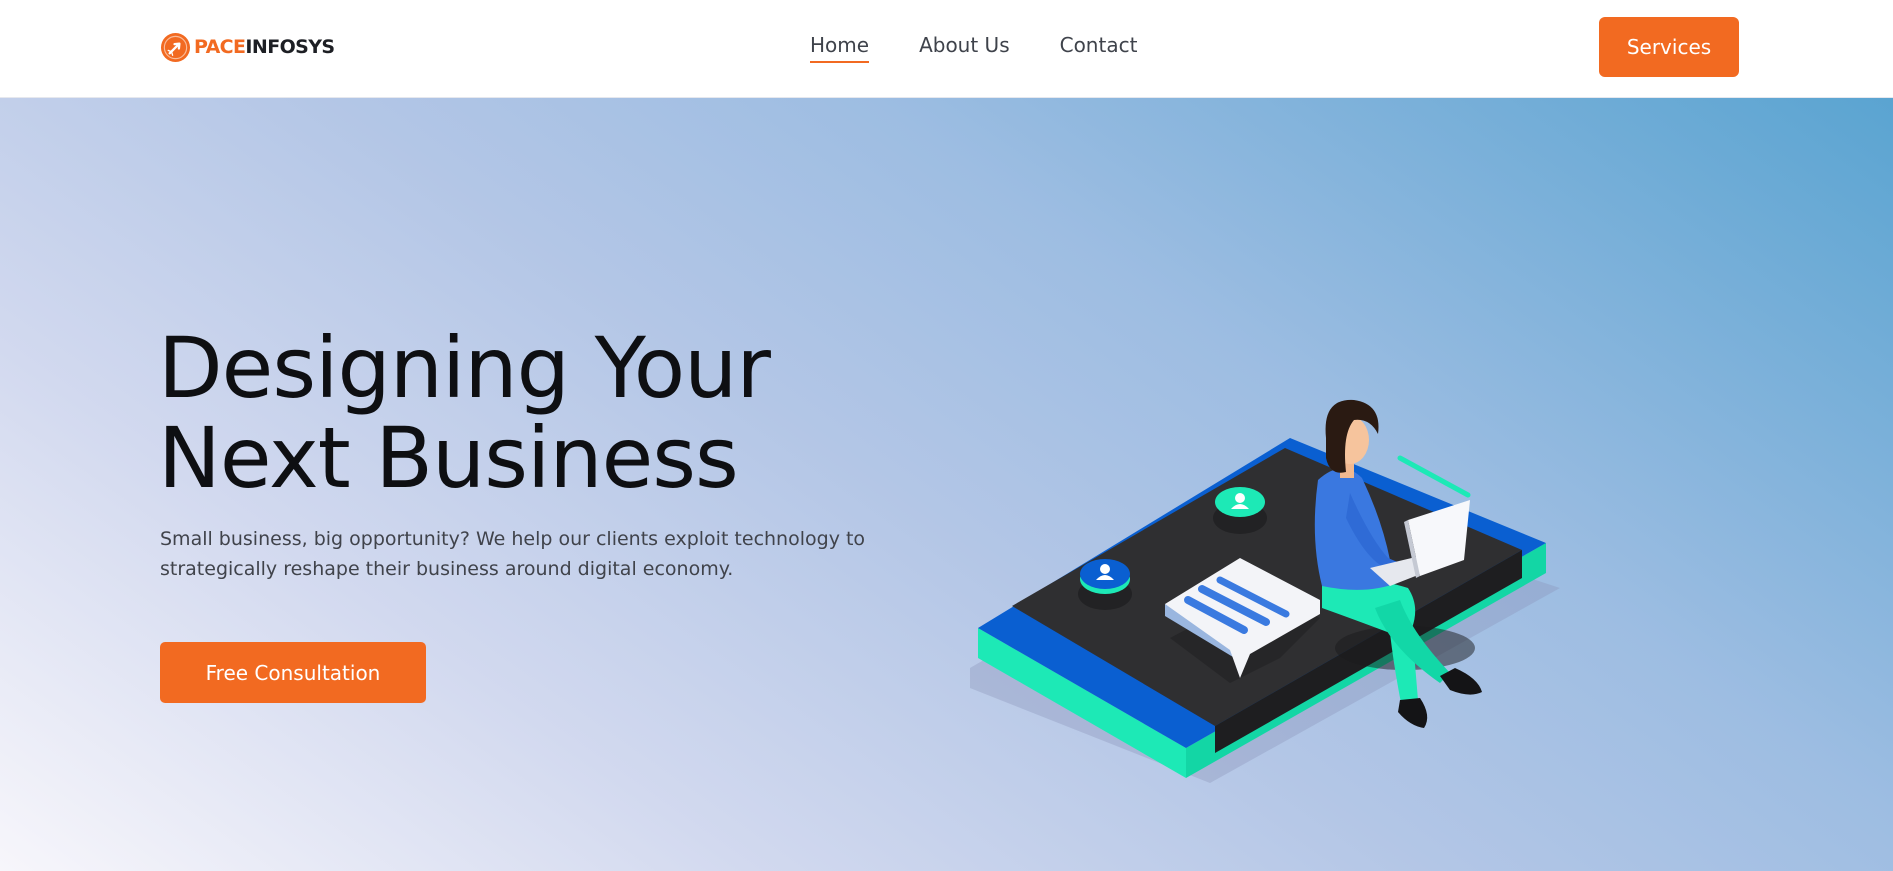 The image size is (1893, 871). Describe the element at coordinates (220, 47) in the screenshot. I see `brand-name-part1: PACE` at that location.